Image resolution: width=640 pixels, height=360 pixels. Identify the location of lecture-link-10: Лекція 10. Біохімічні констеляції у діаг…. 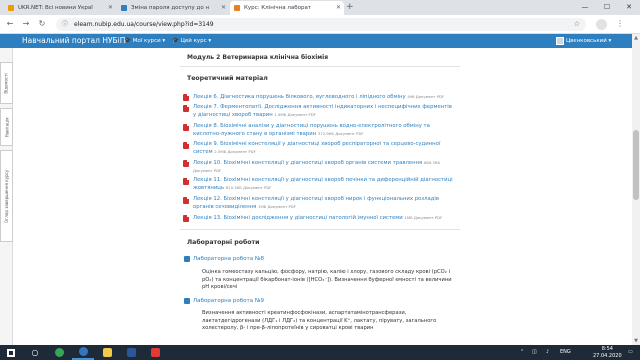
(318, 167).